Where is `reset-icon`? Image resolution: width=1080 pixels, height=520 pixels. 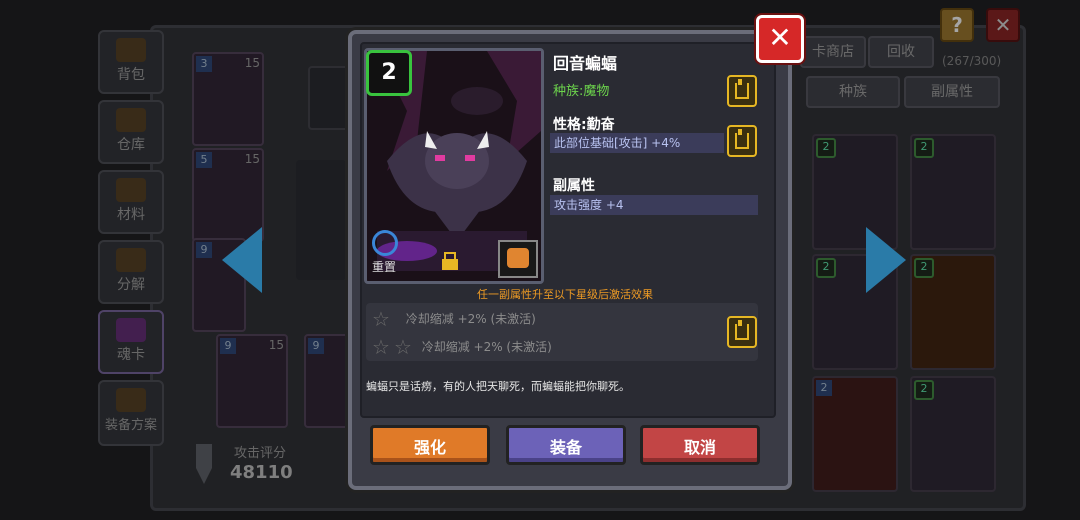 reset-icon is located at coordinates (385, 243).